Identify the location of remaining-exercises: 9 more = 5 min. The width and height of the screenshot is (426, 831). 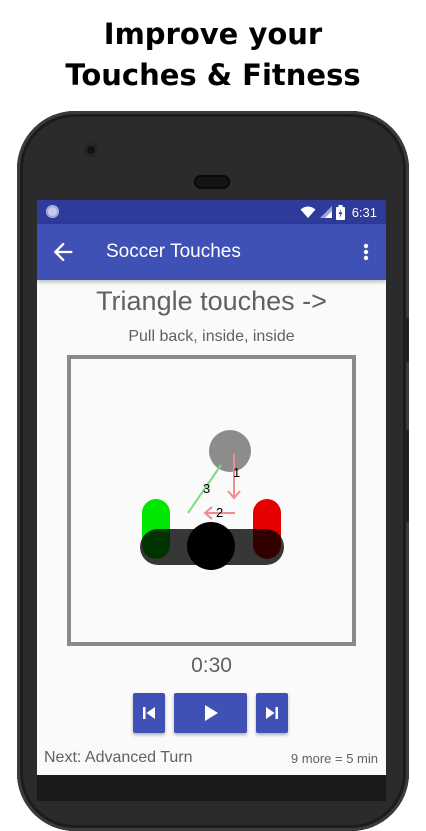
(334, 758).